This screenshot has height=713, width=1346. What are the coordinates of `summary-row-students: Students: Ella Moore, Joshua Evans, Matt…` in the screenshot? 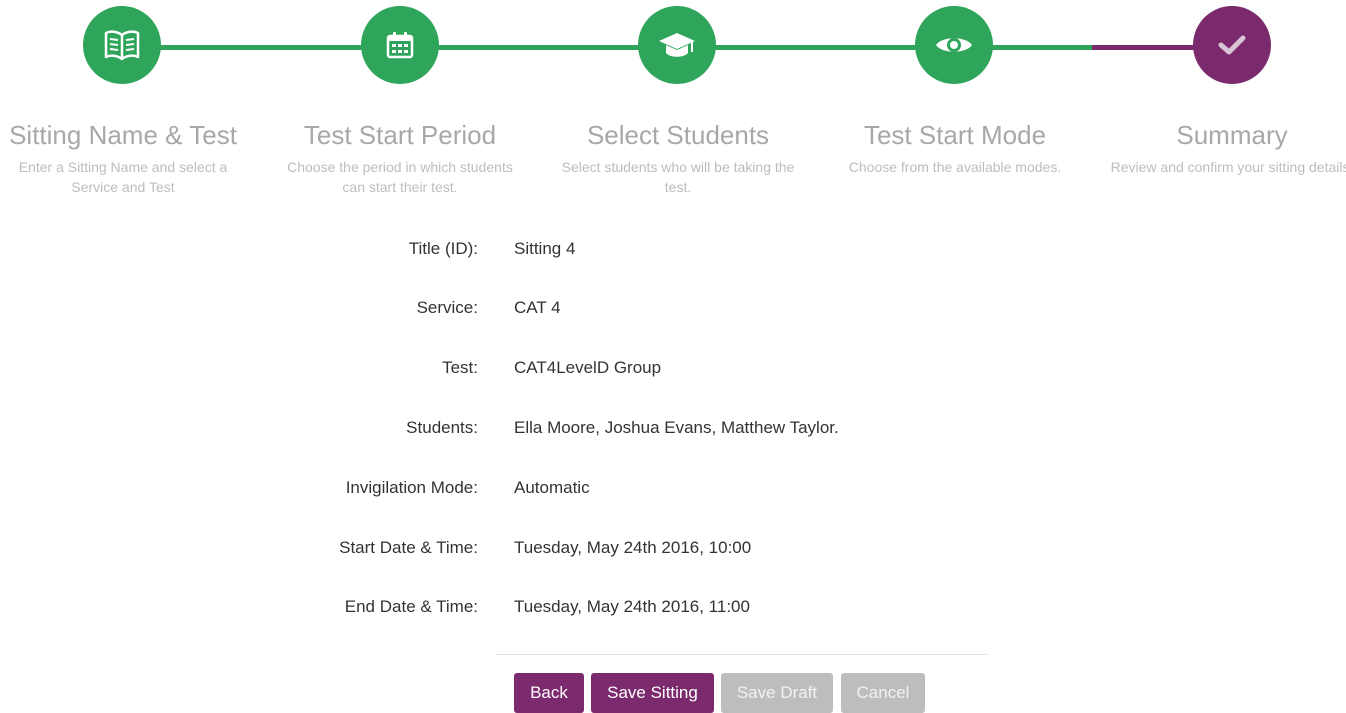 It's located at (673, 429).